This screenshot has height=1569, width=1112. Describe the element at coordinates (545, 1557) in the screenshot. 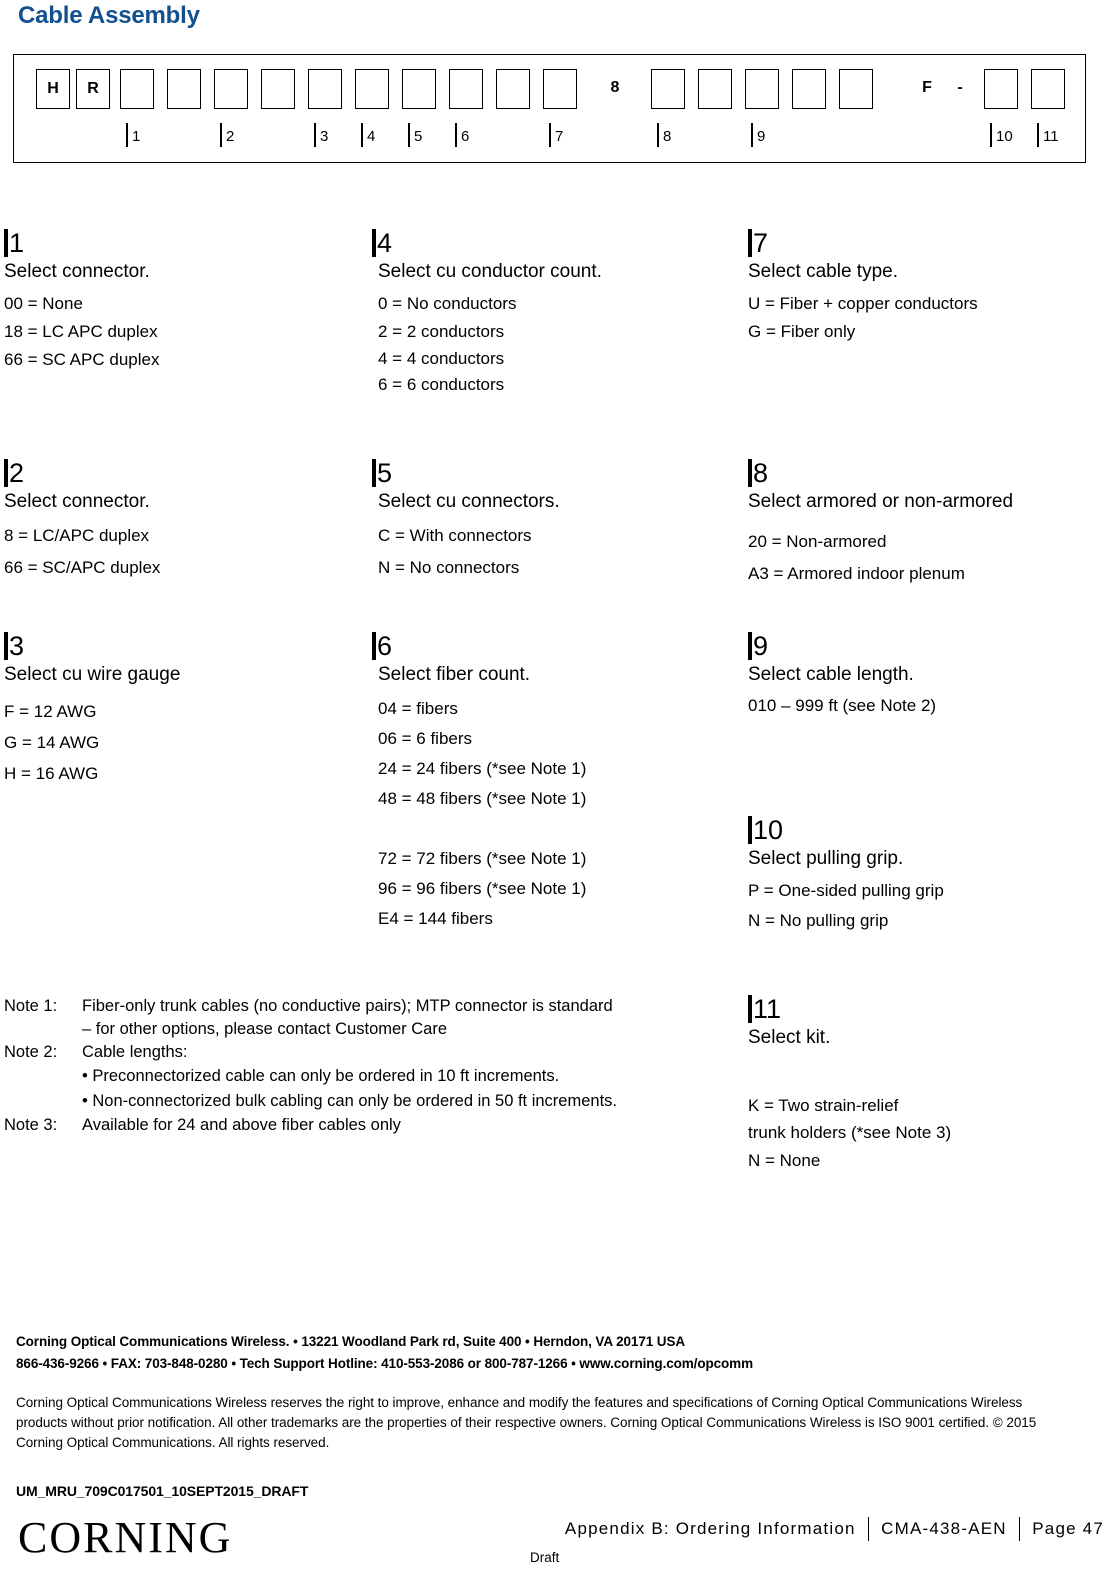

I see `draft-watermark: Draft` at that location.